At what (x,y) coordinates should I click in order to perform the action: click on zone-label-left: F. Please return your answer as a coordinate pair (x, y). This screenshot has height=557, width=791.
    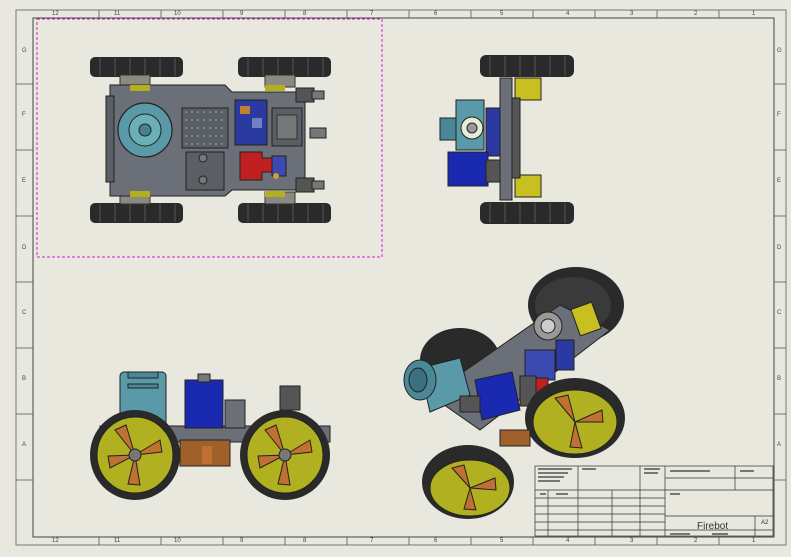
    Looking at the image, I should click on (24, 115).